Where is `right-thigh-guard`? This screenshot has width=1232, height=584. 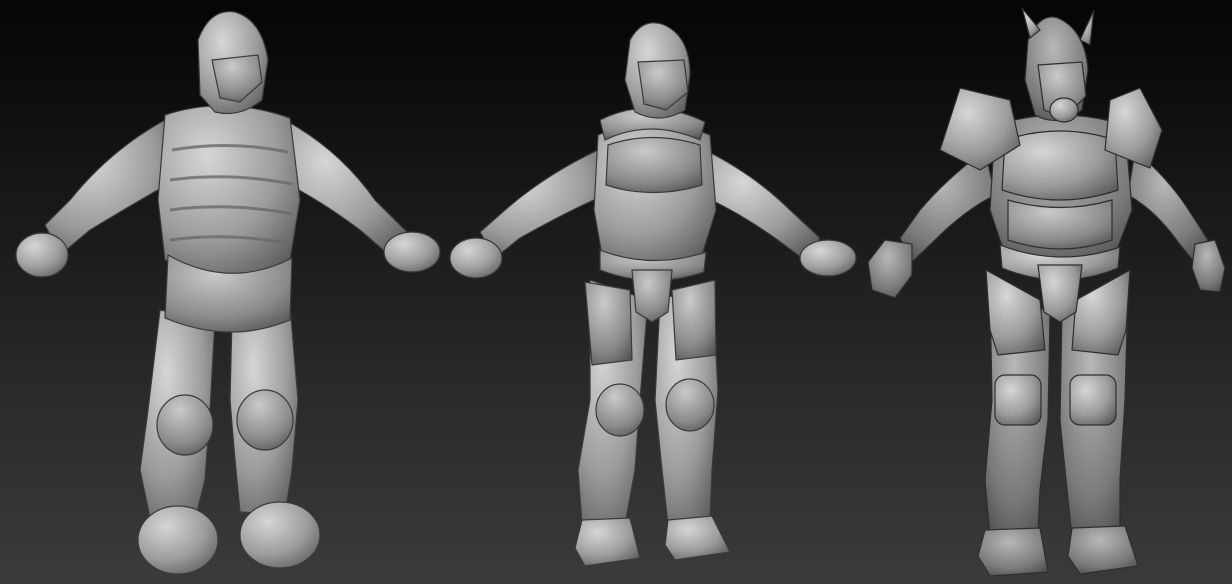
right-thigh-guard is located at coordinates (1101, 312).